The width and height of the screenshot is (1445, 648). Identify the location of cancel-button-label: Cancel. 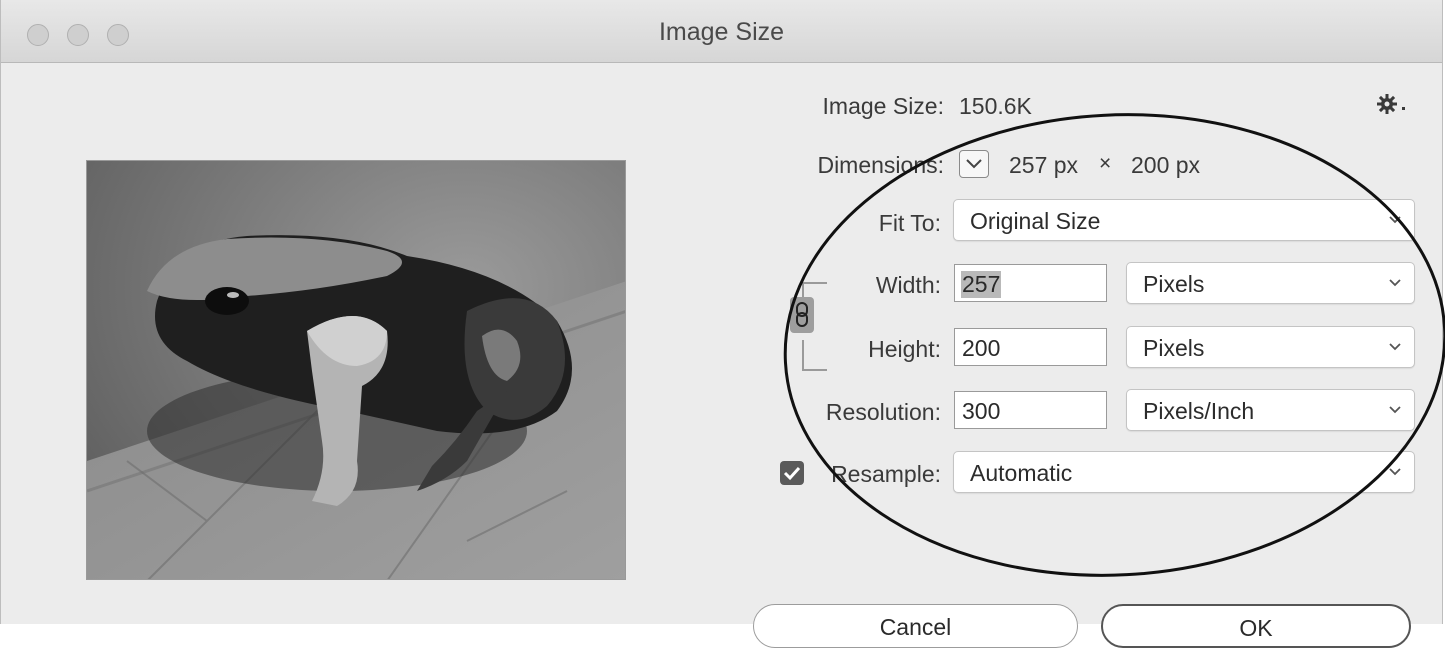
(915, 627).